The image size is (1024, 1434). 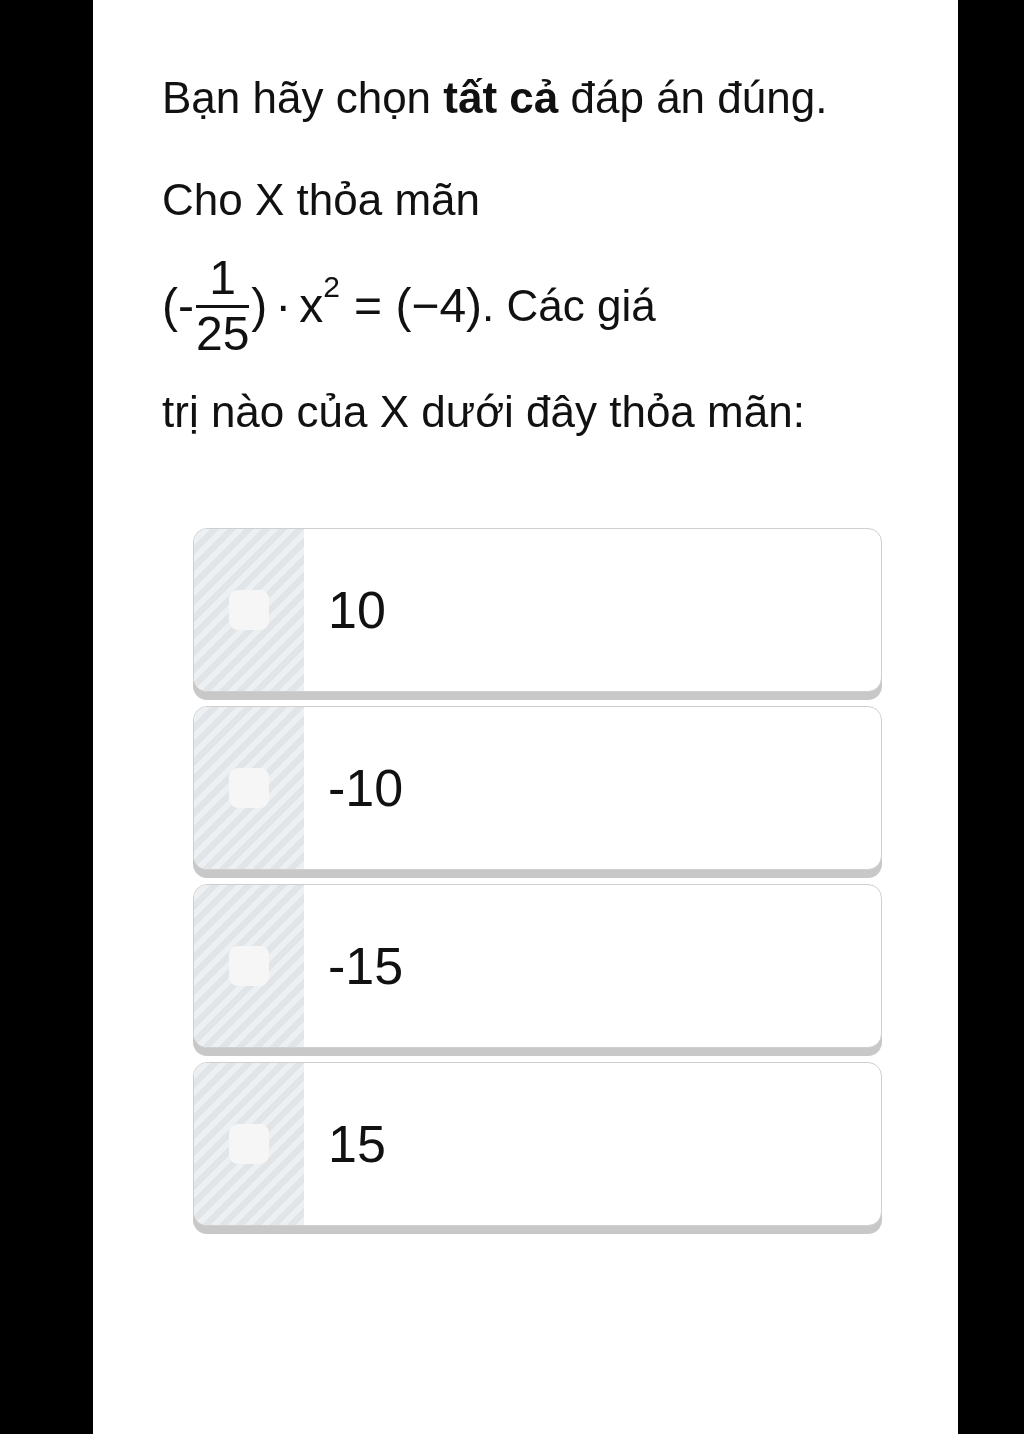 What do you see at coordinates (321, 200) in the screenshot?
I see `question-text: Cho X thỏa mãn` at bounding box center [321, 200].